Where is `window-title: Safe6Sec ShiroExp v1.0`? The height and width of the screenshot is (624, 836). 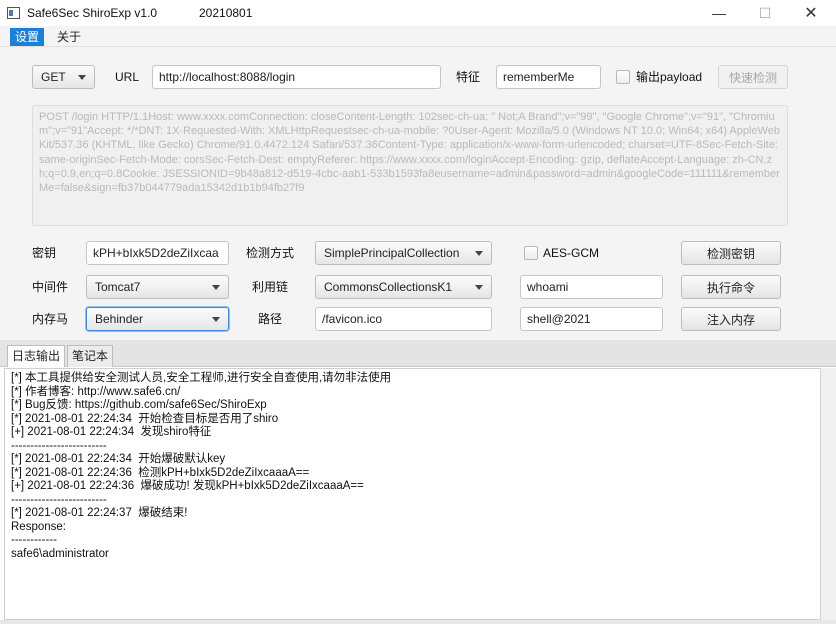
window-title: Safe6Sec ShiroExp v1.0 is located at coordinates (92, 13).